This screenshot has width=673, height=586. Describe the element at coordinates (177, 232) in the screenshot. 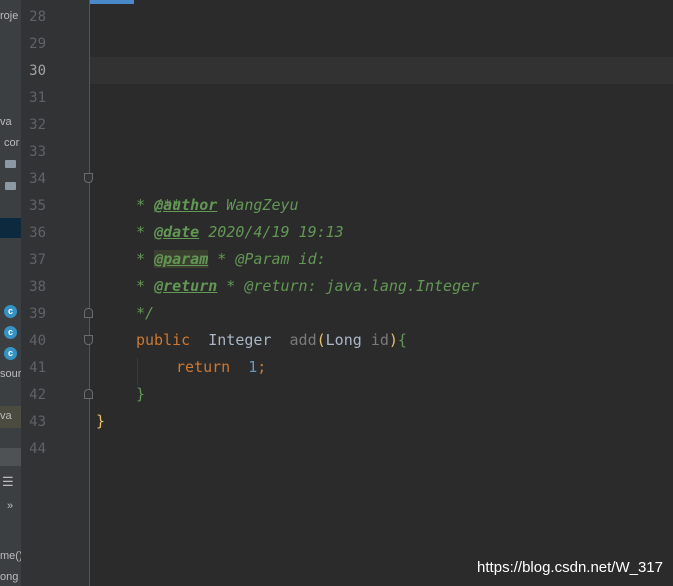

I see `doc-tag-date: @date` at that location.